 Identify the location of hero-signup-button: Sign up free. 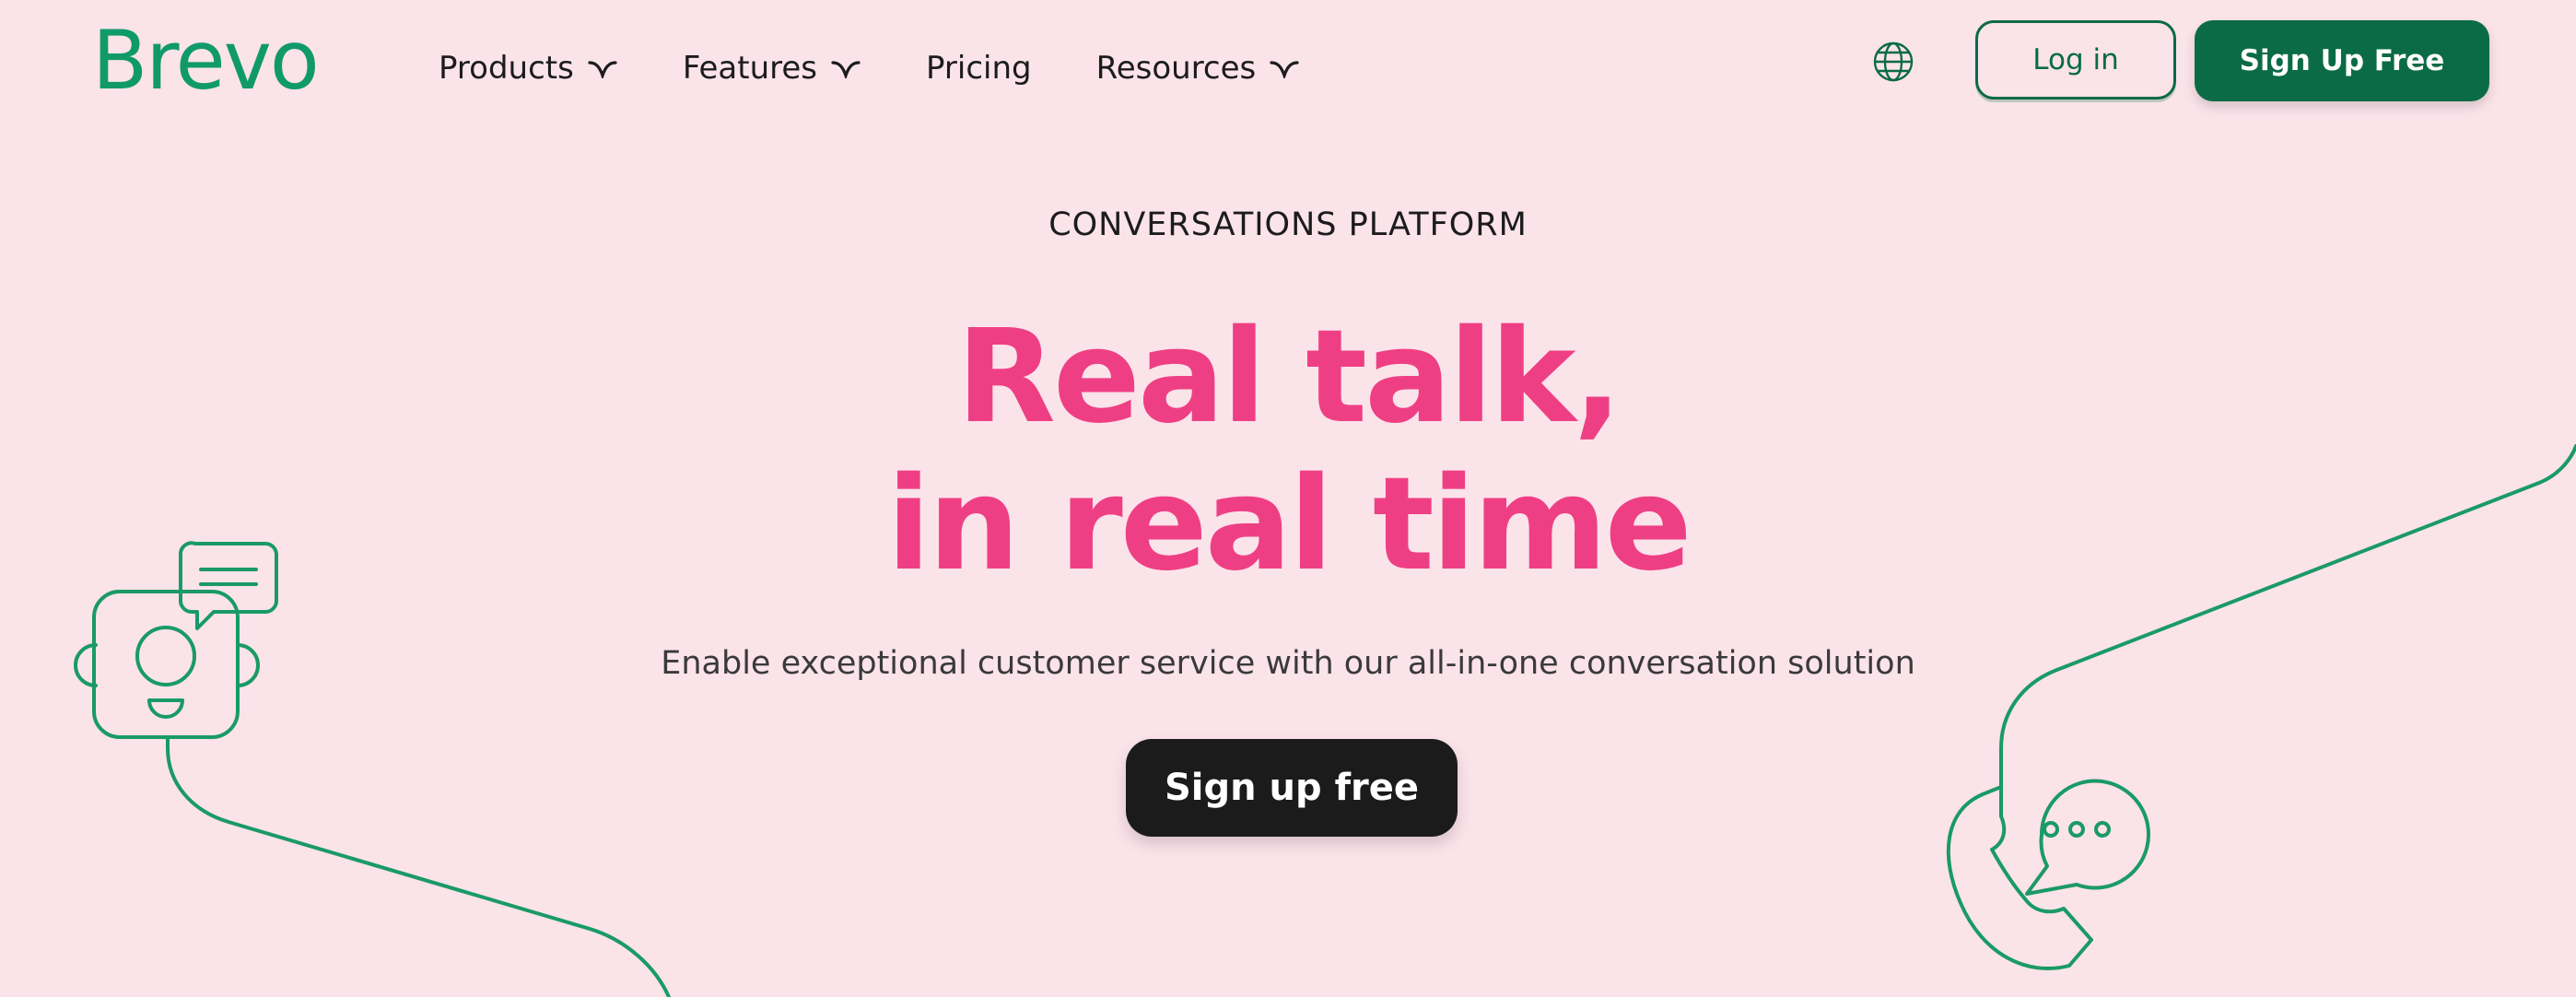
(1292, 788).